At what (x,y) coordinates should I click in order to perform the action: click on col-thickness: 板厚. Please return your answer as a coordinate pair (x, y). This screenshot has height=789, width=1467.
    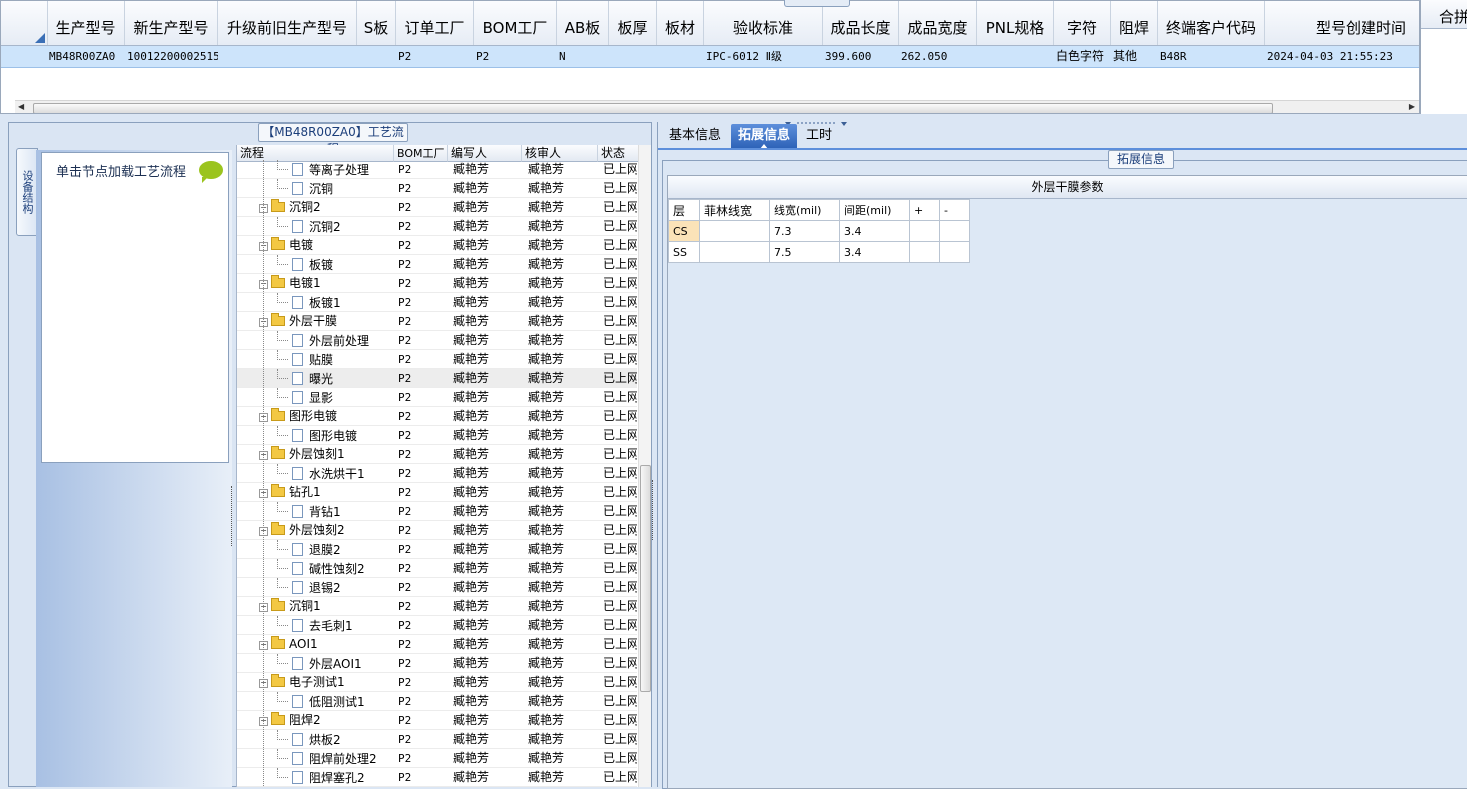
    Looking at the image, I should click on (633, 23).